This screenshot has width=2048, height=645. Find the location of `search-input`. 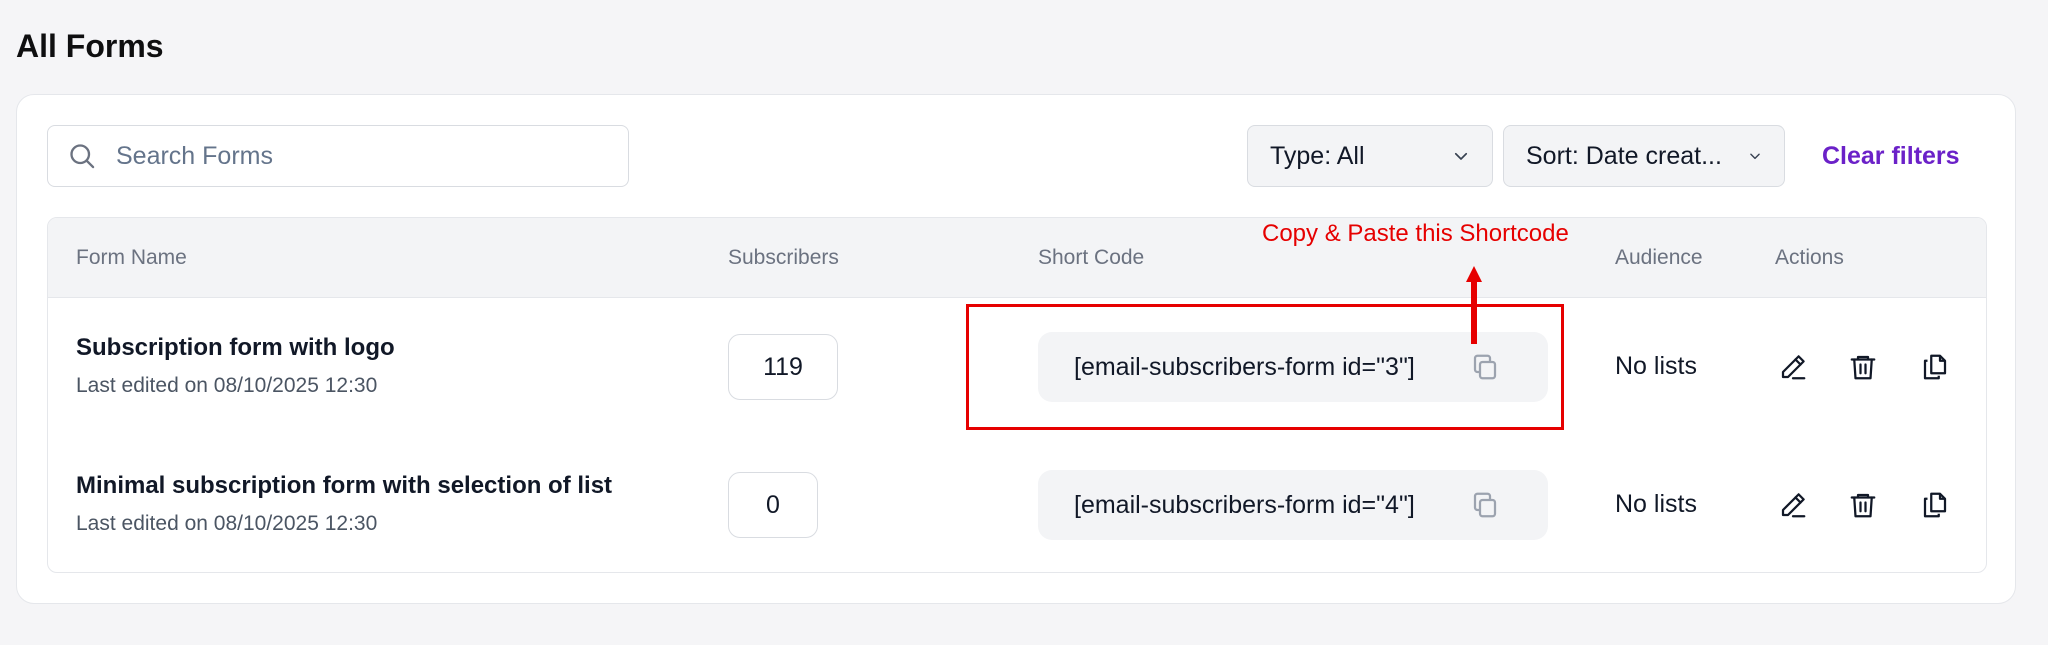

search-input is located at coordinates (356, 156).